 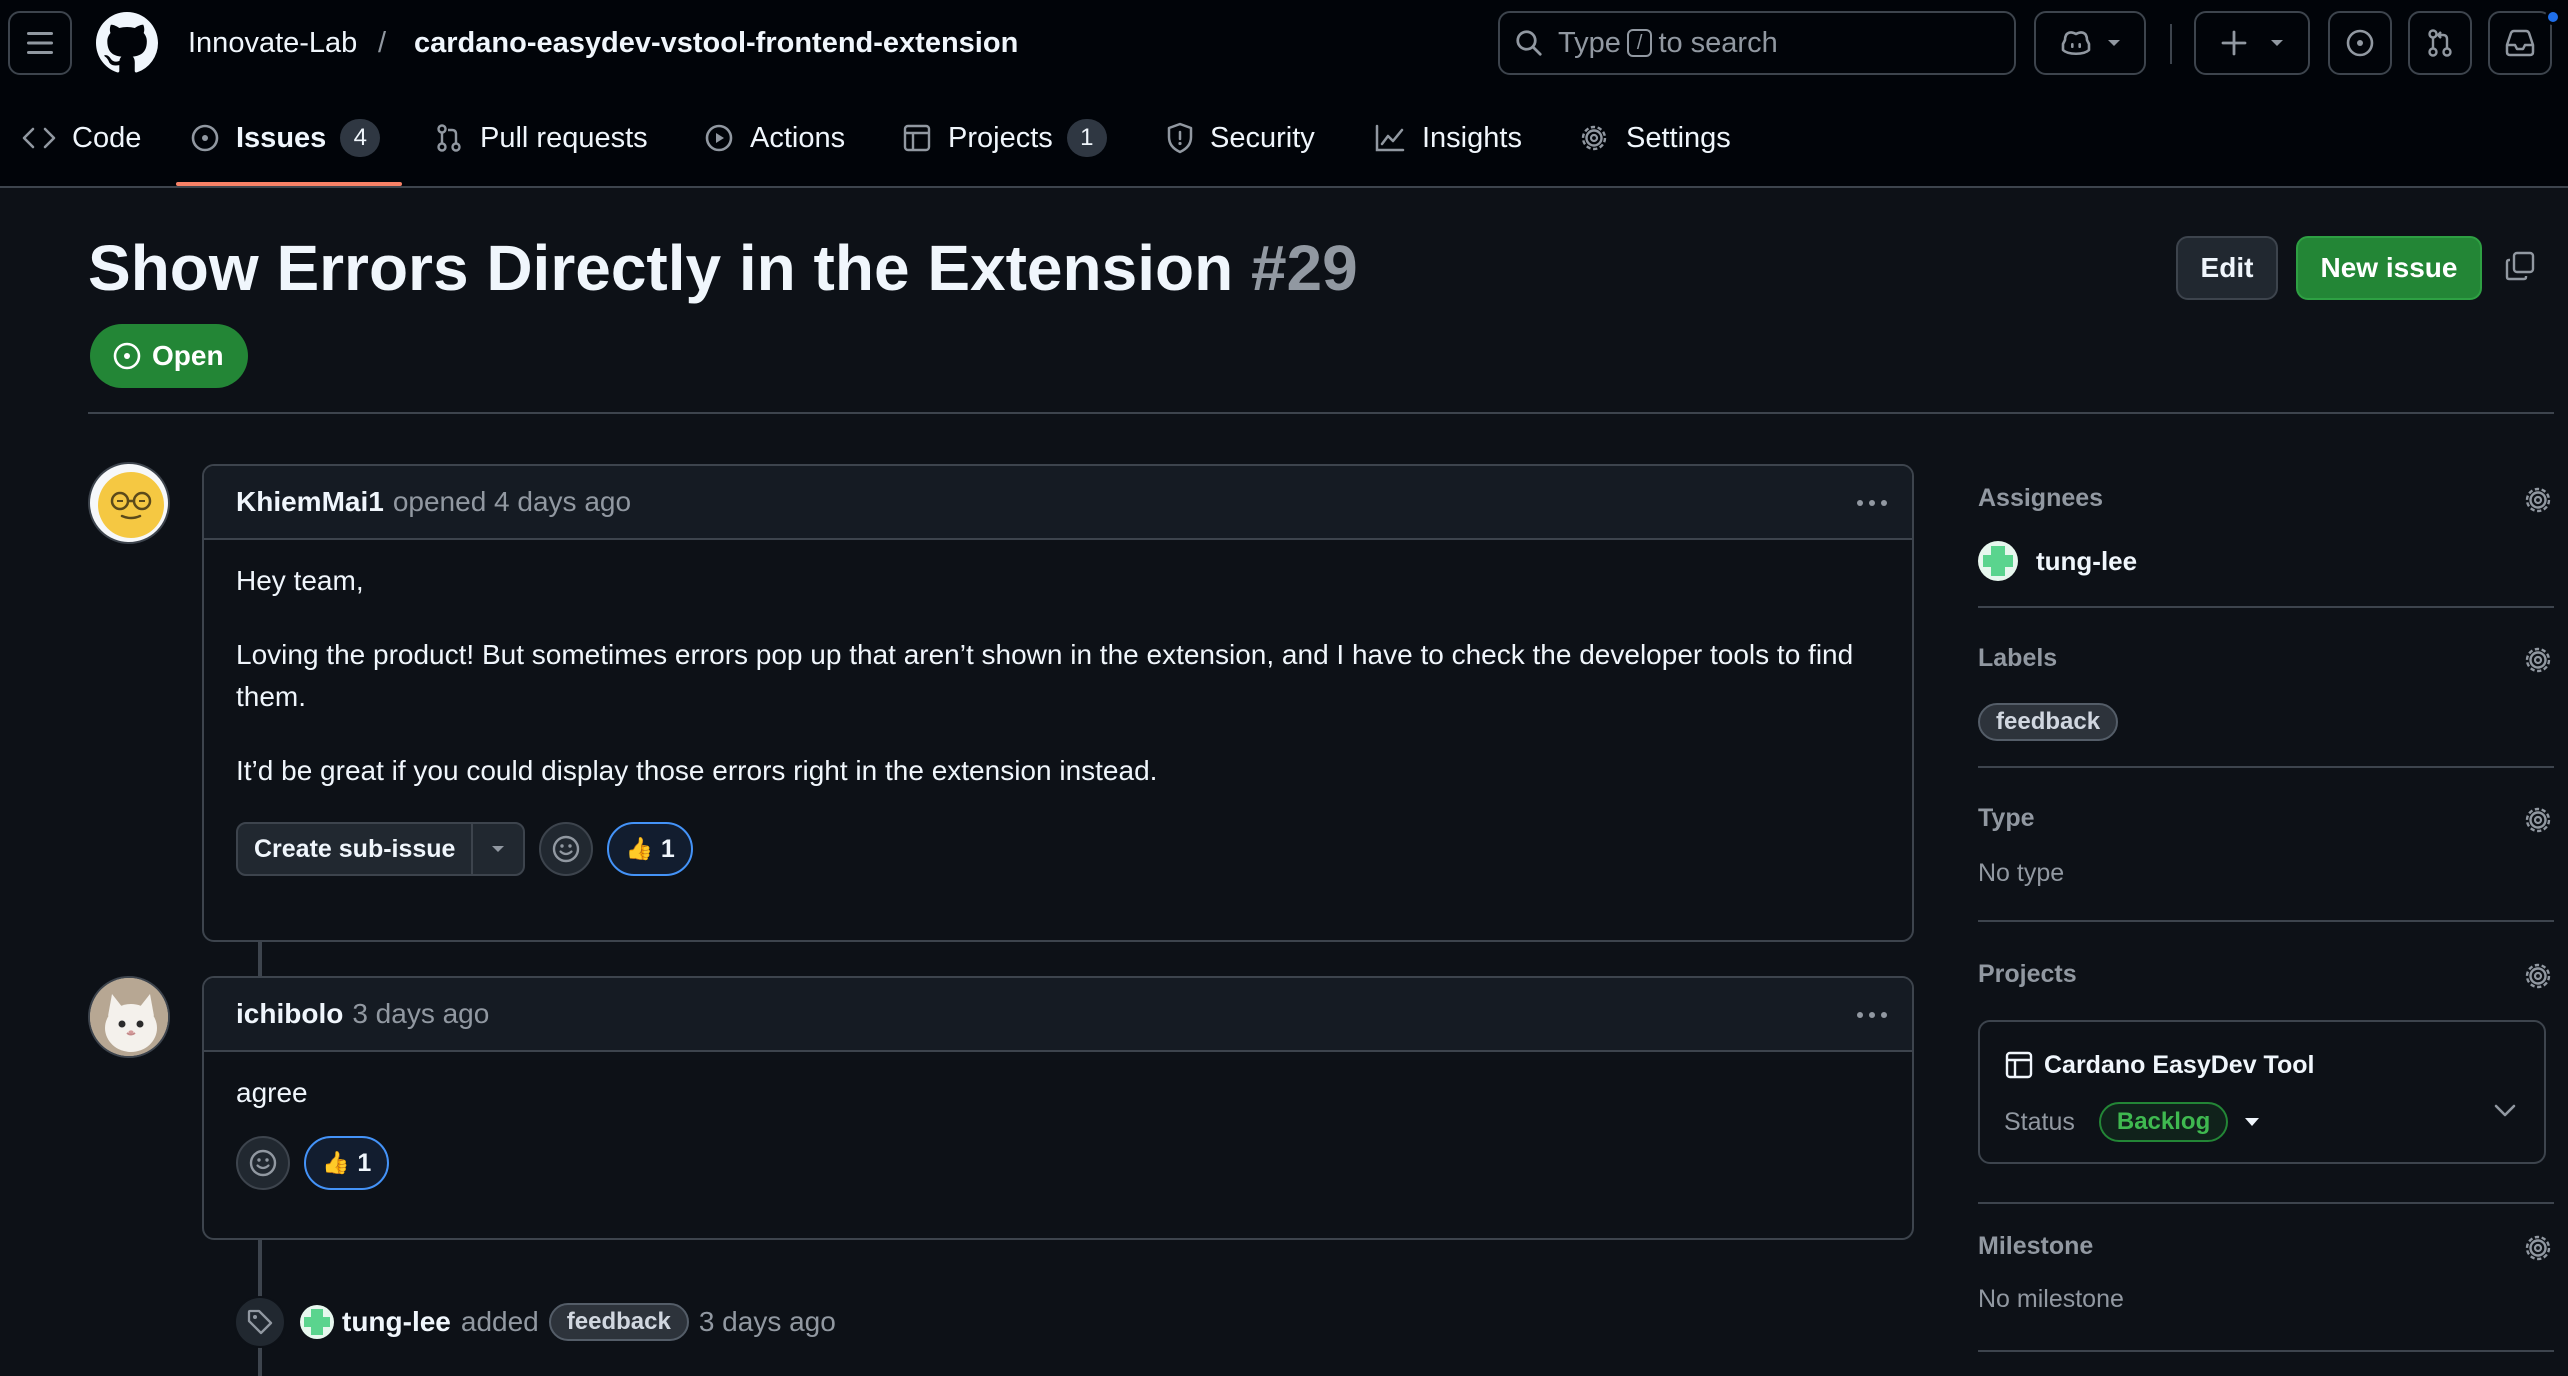 I want to click on search-shortcut-key: /, so click(x=1639, y=43).